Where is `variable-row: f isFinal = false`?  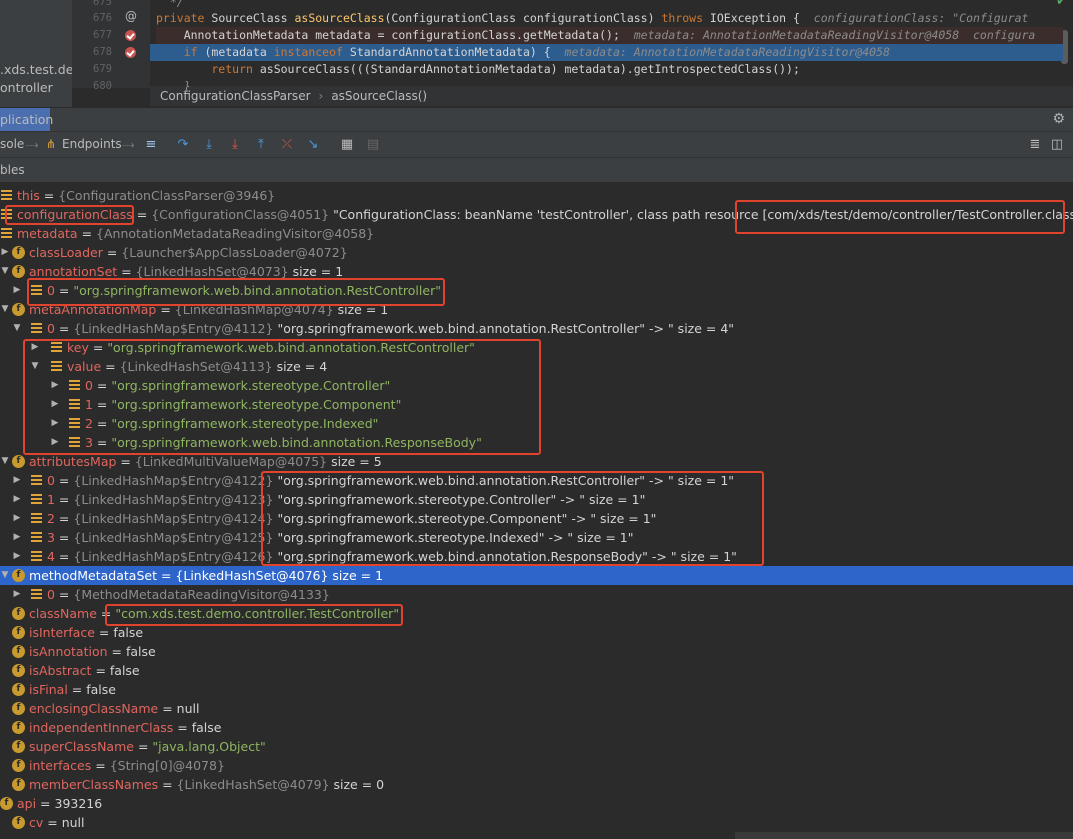
variable-row: f isFinal = false is located at coordinates (536, 689).